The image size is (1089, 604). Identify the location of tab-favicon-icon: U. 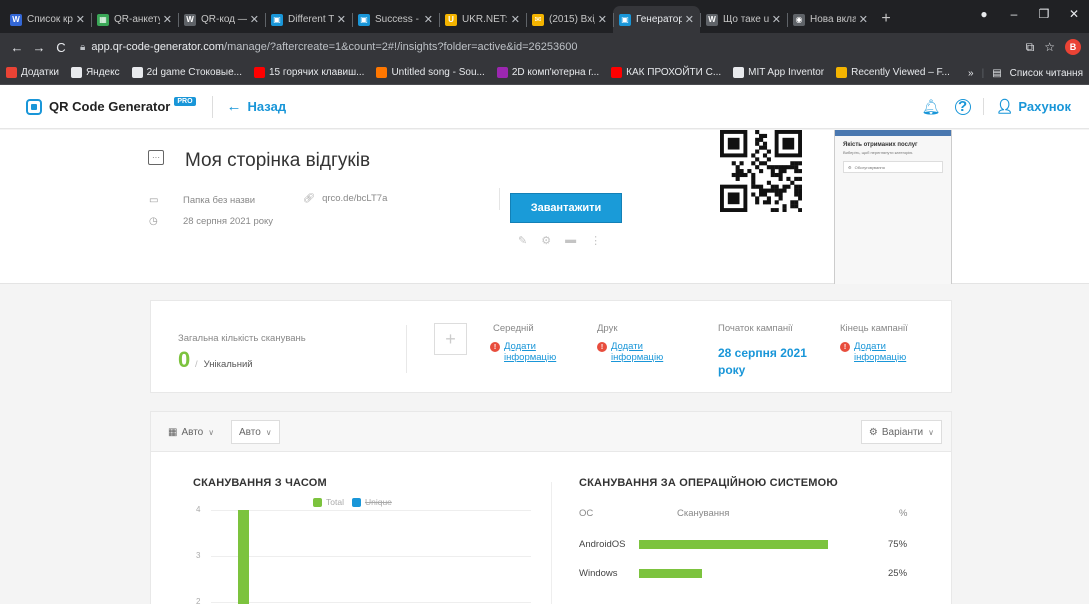
(451, 19).